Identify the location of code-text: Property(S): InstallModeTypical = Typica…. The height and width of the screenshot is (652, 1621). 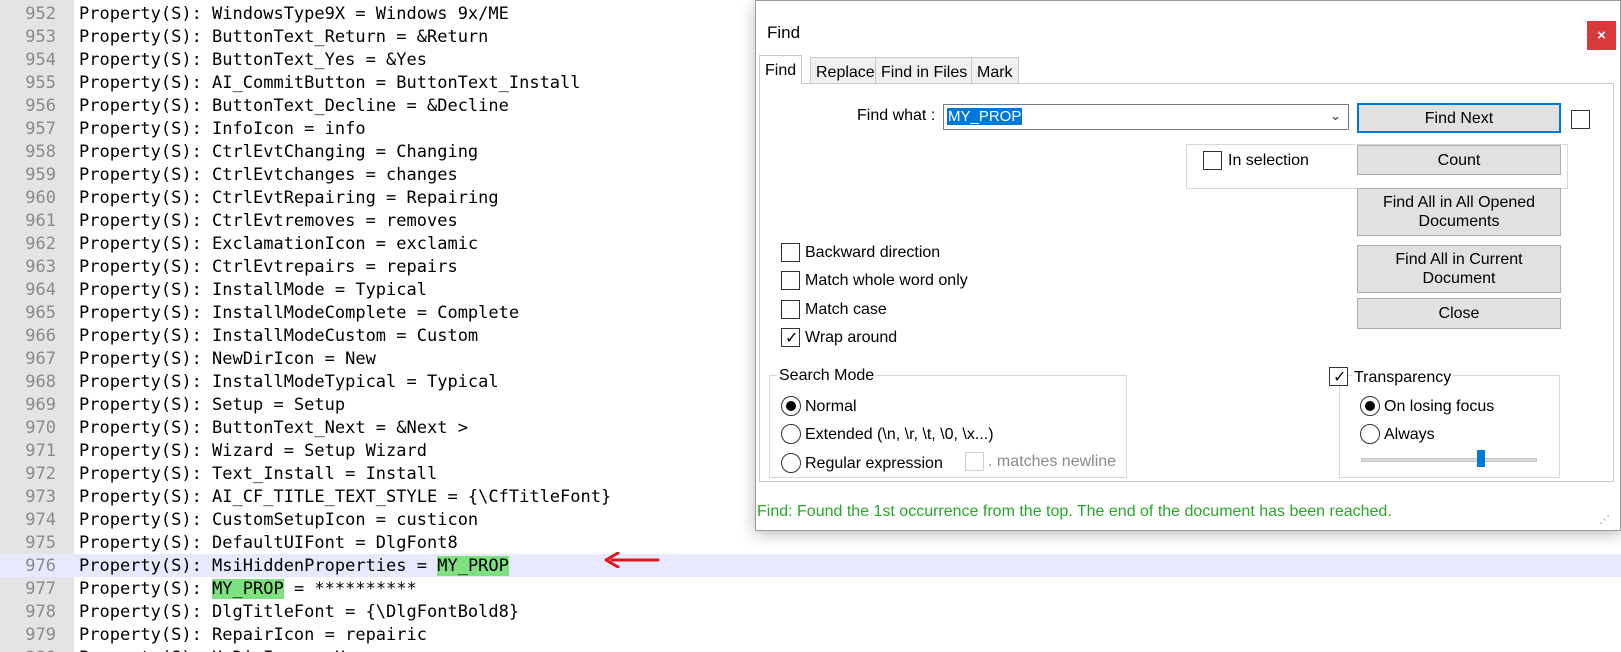
(289, 382).